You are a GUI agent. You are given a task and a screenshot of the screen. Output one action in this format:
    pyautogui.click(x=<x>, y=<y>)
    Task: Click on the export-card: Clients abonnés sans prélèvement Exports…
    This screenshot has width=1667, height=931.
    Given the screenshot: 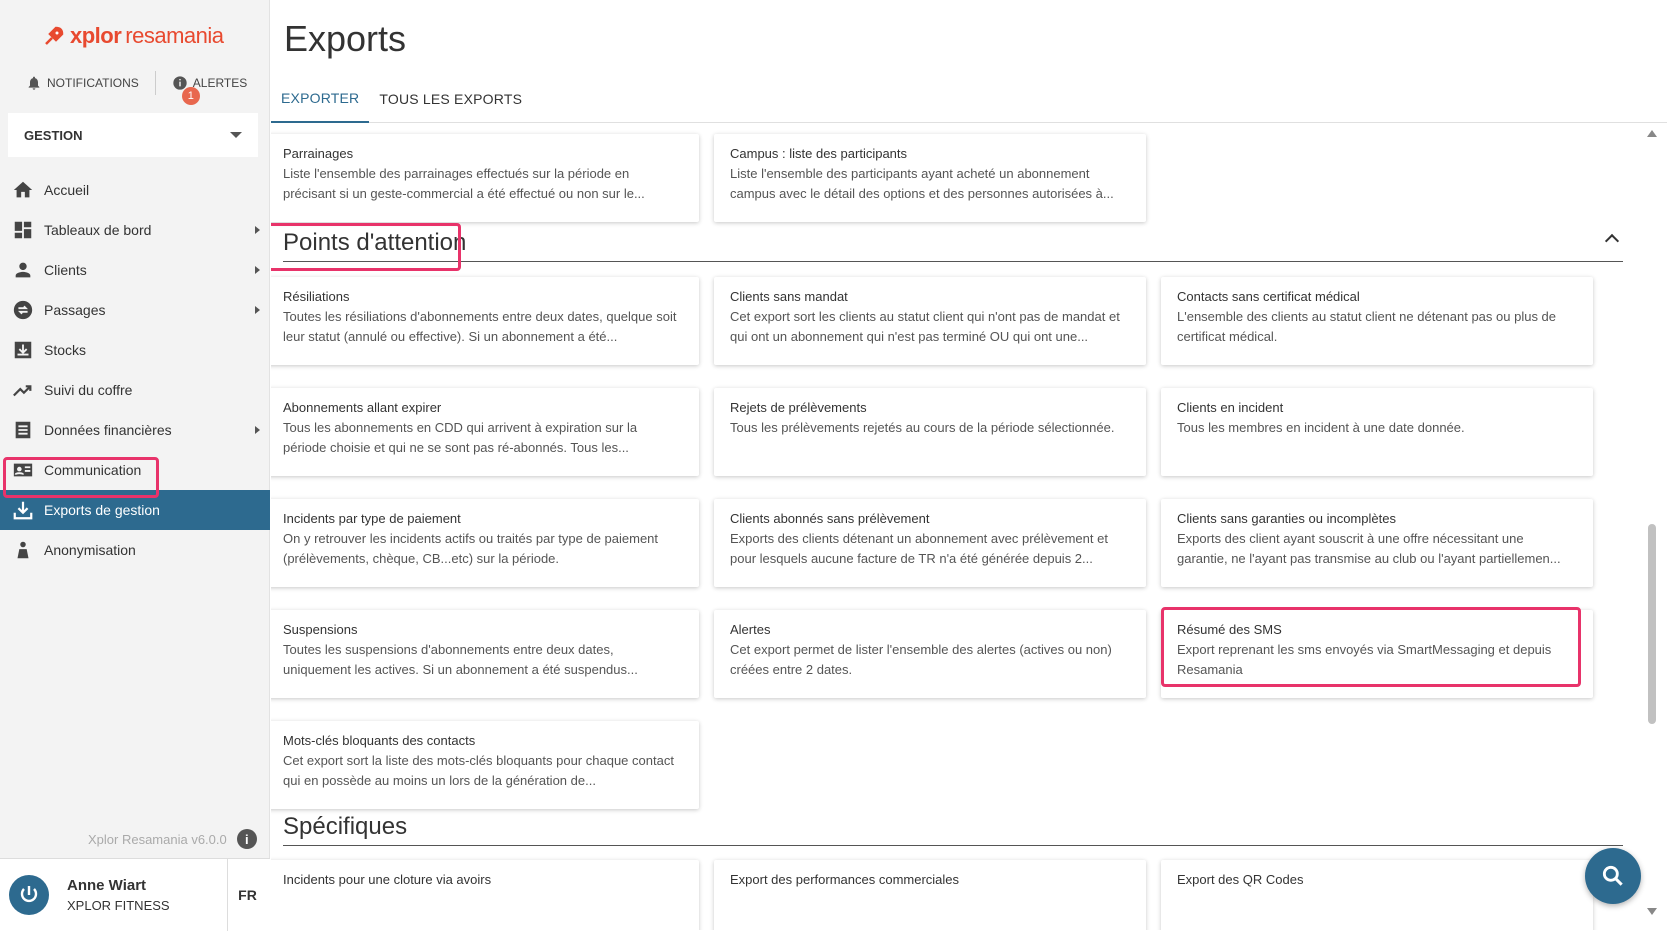 What is the action you would take?
    pyautogui.click(x=930, y=543)
    